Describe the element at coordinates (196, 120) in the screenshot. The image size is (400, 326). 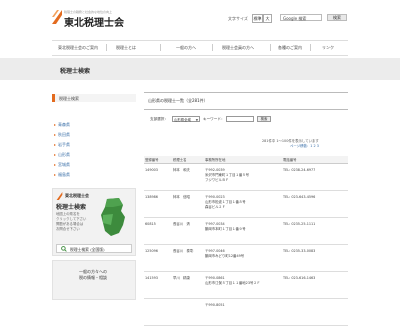
I see `chevron-down-icon: ▼` at that location.